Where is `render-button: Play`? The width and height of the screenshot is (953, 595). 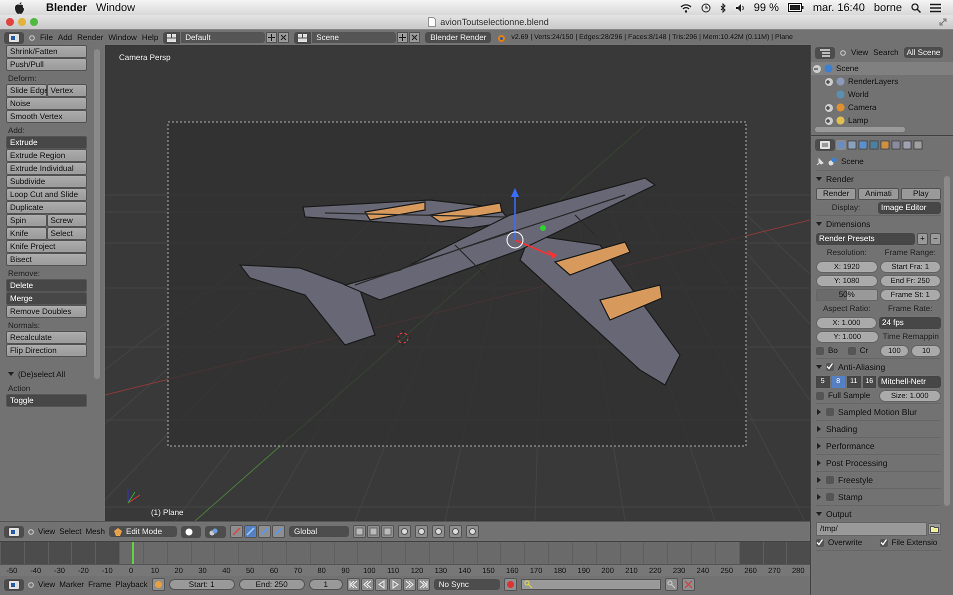 render-button: Play is located at coordinates (920, 194).